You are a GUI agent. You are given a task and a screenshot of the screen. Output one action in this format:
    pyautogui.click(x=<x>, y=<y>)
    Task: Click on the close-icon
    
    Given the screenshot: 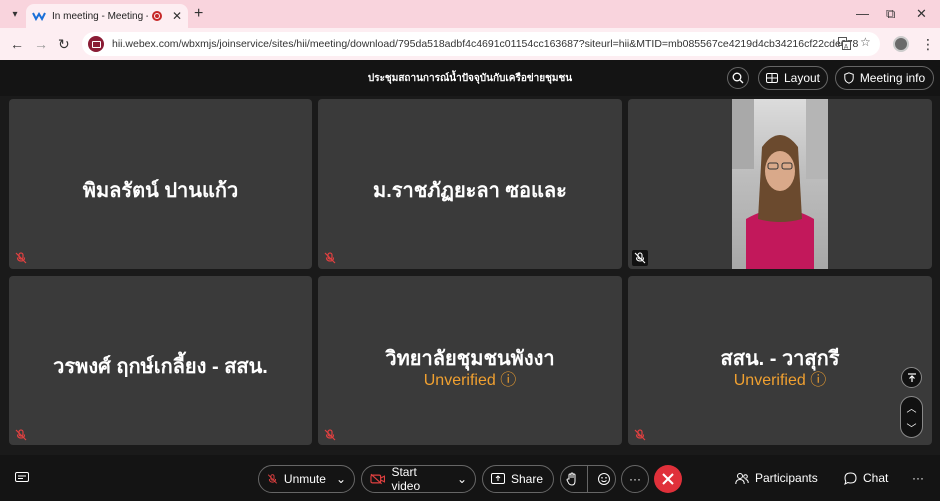 What is the action you would take?
    pyautogui.click(x=668, y=479)
    